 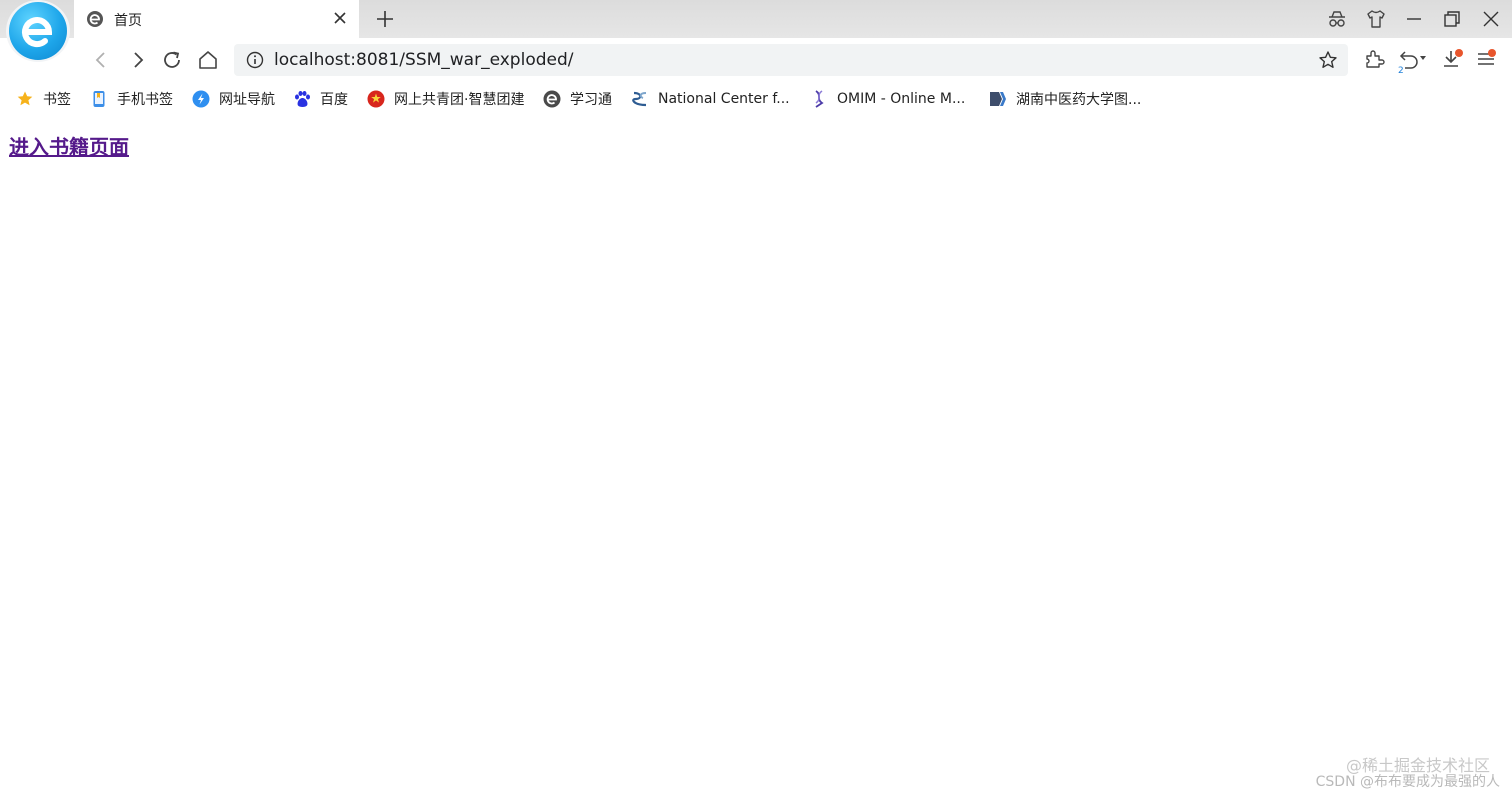 What do you see at coordinates (138, 60) in the screenshot?
I see `forward-icon` at bounding box center [138, 60].